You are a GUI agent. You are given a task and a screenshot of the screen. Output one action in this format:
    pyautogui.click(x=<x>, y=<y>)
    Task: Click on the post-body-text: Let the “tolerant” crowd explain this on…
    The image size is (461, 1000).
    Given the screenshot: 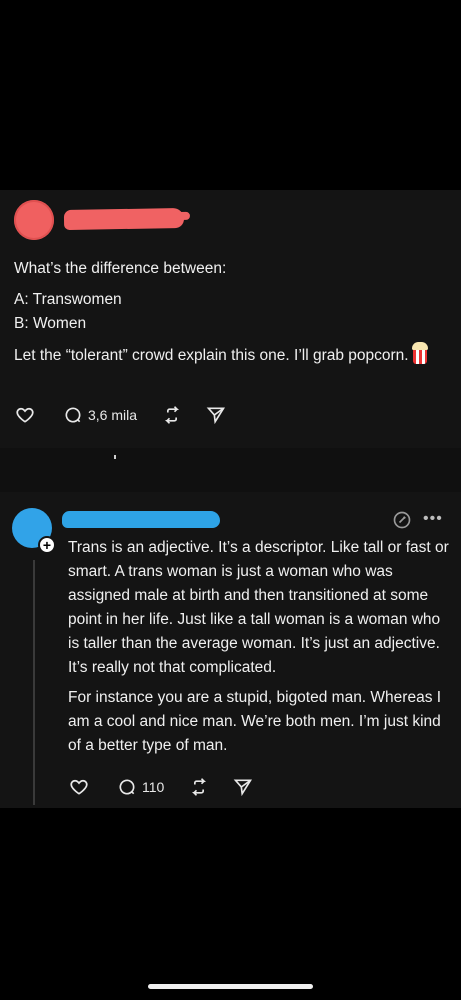 What is the action you would take?
    pyautogui.click(x=211, y=355)
    